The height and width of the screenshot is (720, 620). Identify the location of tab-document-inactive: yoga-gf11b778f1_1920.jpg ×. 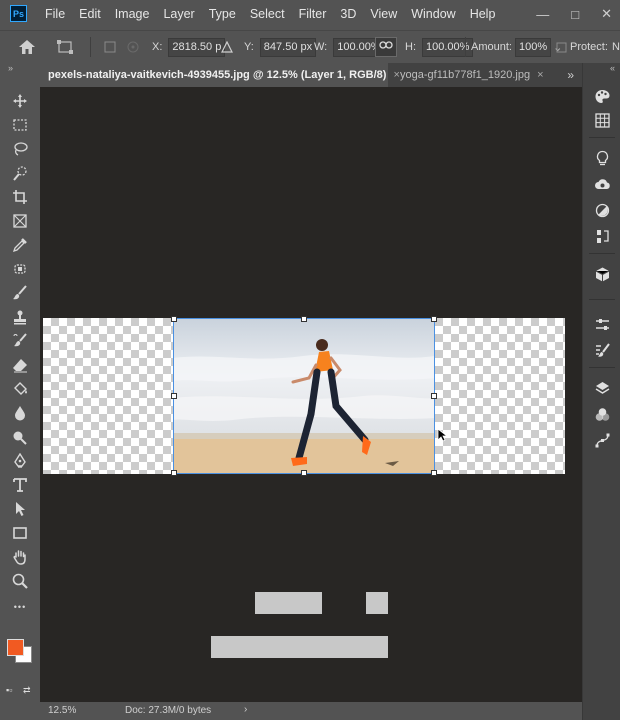
(472, 75).